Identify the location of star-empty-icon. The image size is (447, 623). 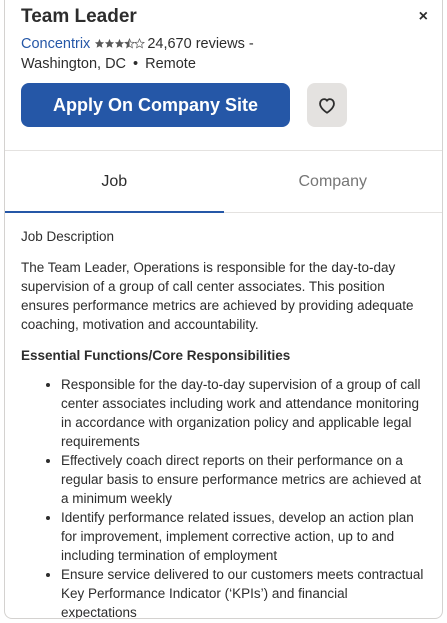
(140, 43).